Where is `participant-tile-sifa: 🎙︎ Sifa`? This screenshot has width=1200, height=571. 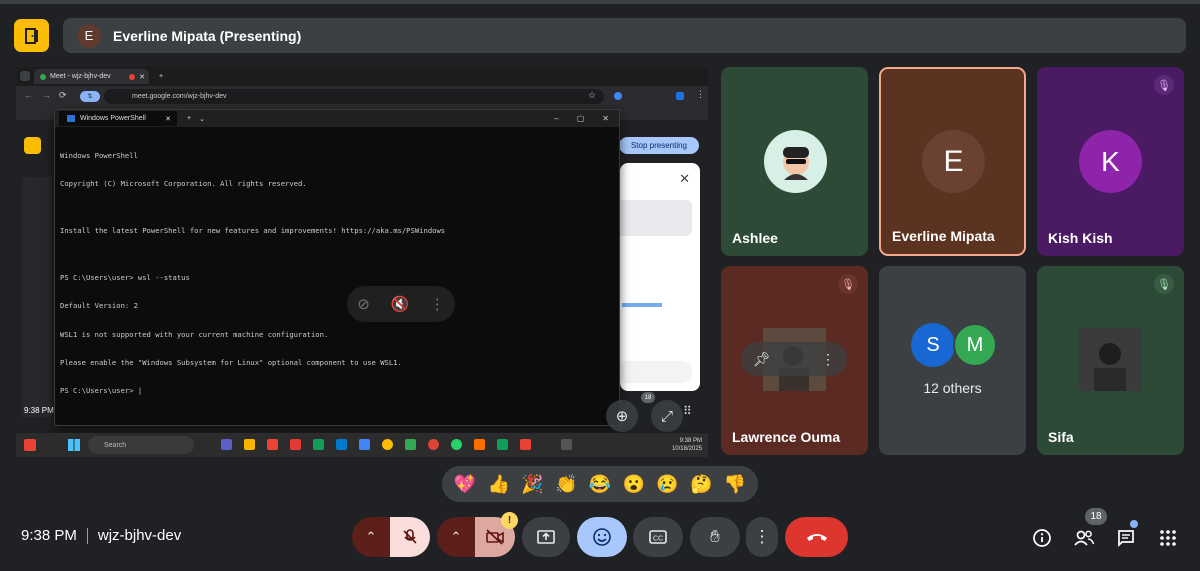
participant-tile-sifa: 🎙︎ Sifa is located at coordinates (1110, 360).